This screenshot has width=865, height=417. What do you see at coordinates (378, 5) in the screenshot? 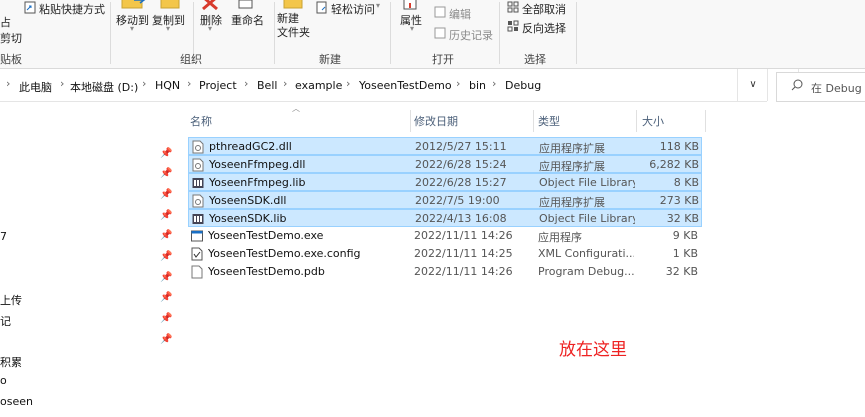
I see `easy-access-dropdown-icon: ▾` at bounding box center [378, 5].